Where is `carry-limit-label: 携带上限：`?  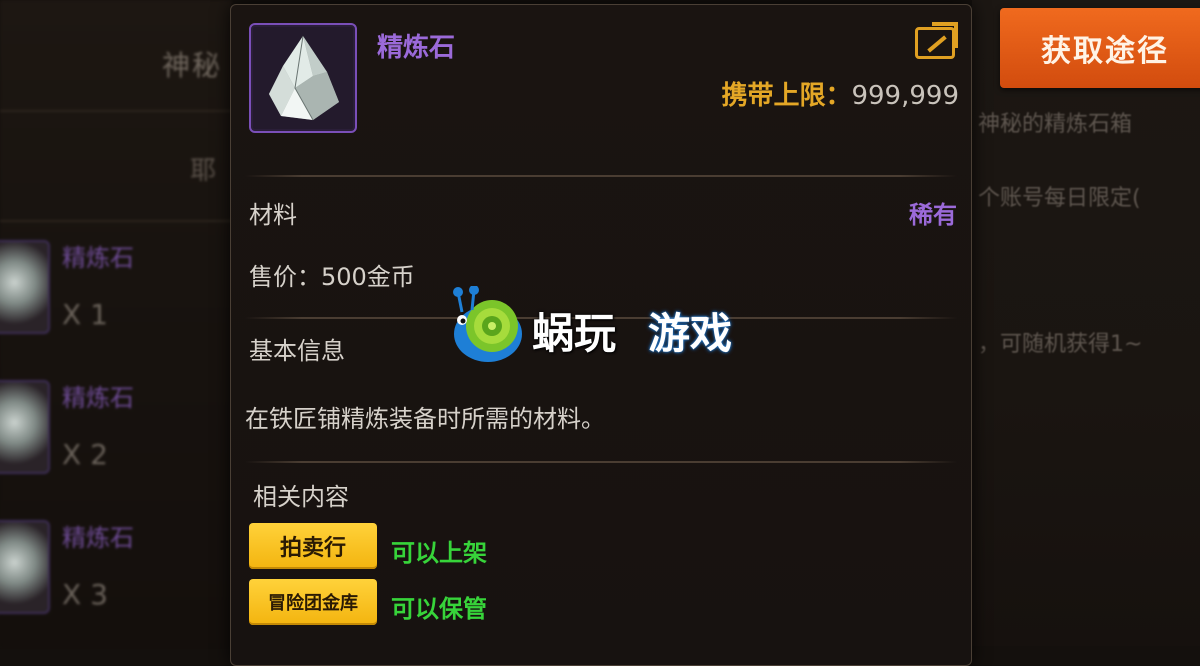
carry-limit-label: 携带上限： is located at coordinates (786, 96).